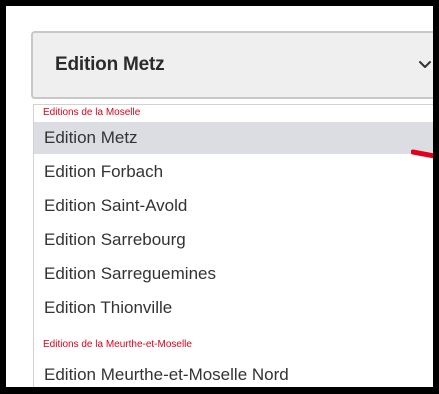 This screenshot has height=394, width=439. I want to click on optgroup-label-moselle: Editions de la Moselle, so click(92, 112).